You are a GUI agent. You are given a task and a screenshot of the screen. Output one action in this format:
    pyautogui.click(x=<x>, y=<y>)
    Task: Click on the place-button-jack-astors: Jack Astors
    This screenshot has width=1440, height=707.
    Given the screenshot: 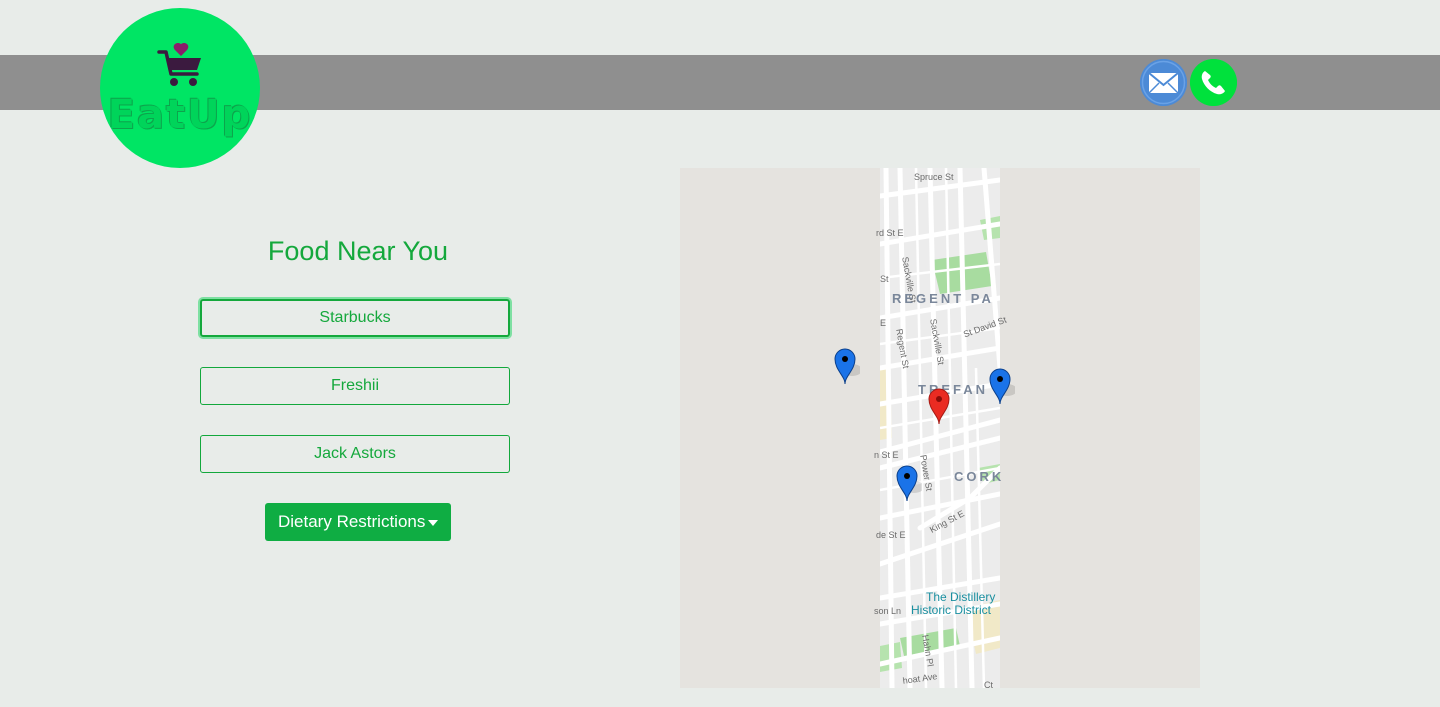 What is the action you would take?
    pyautogui.click(x=355, y=454)
    